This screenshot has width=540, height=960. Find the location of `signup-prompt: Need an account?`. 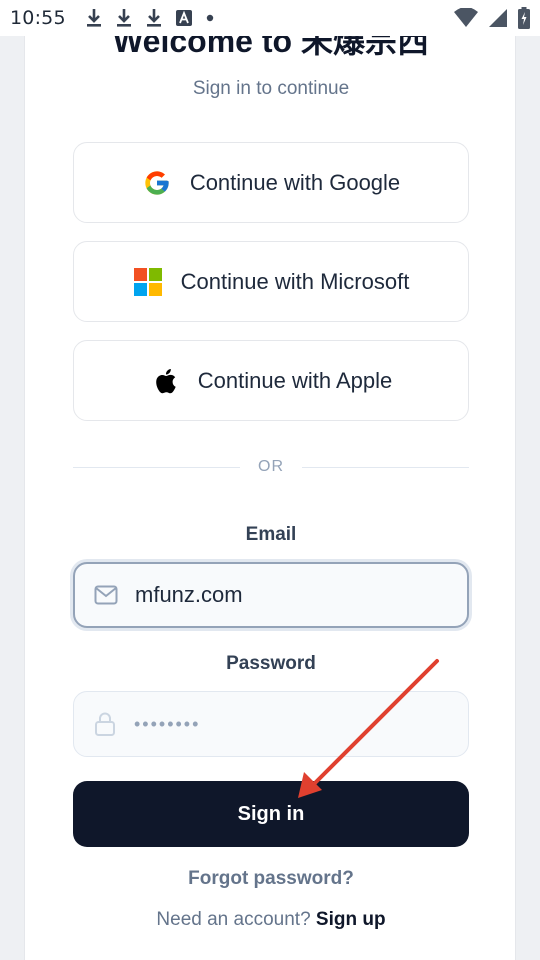

signup-prompt: Need an account? is located at coordinates (233, 919).